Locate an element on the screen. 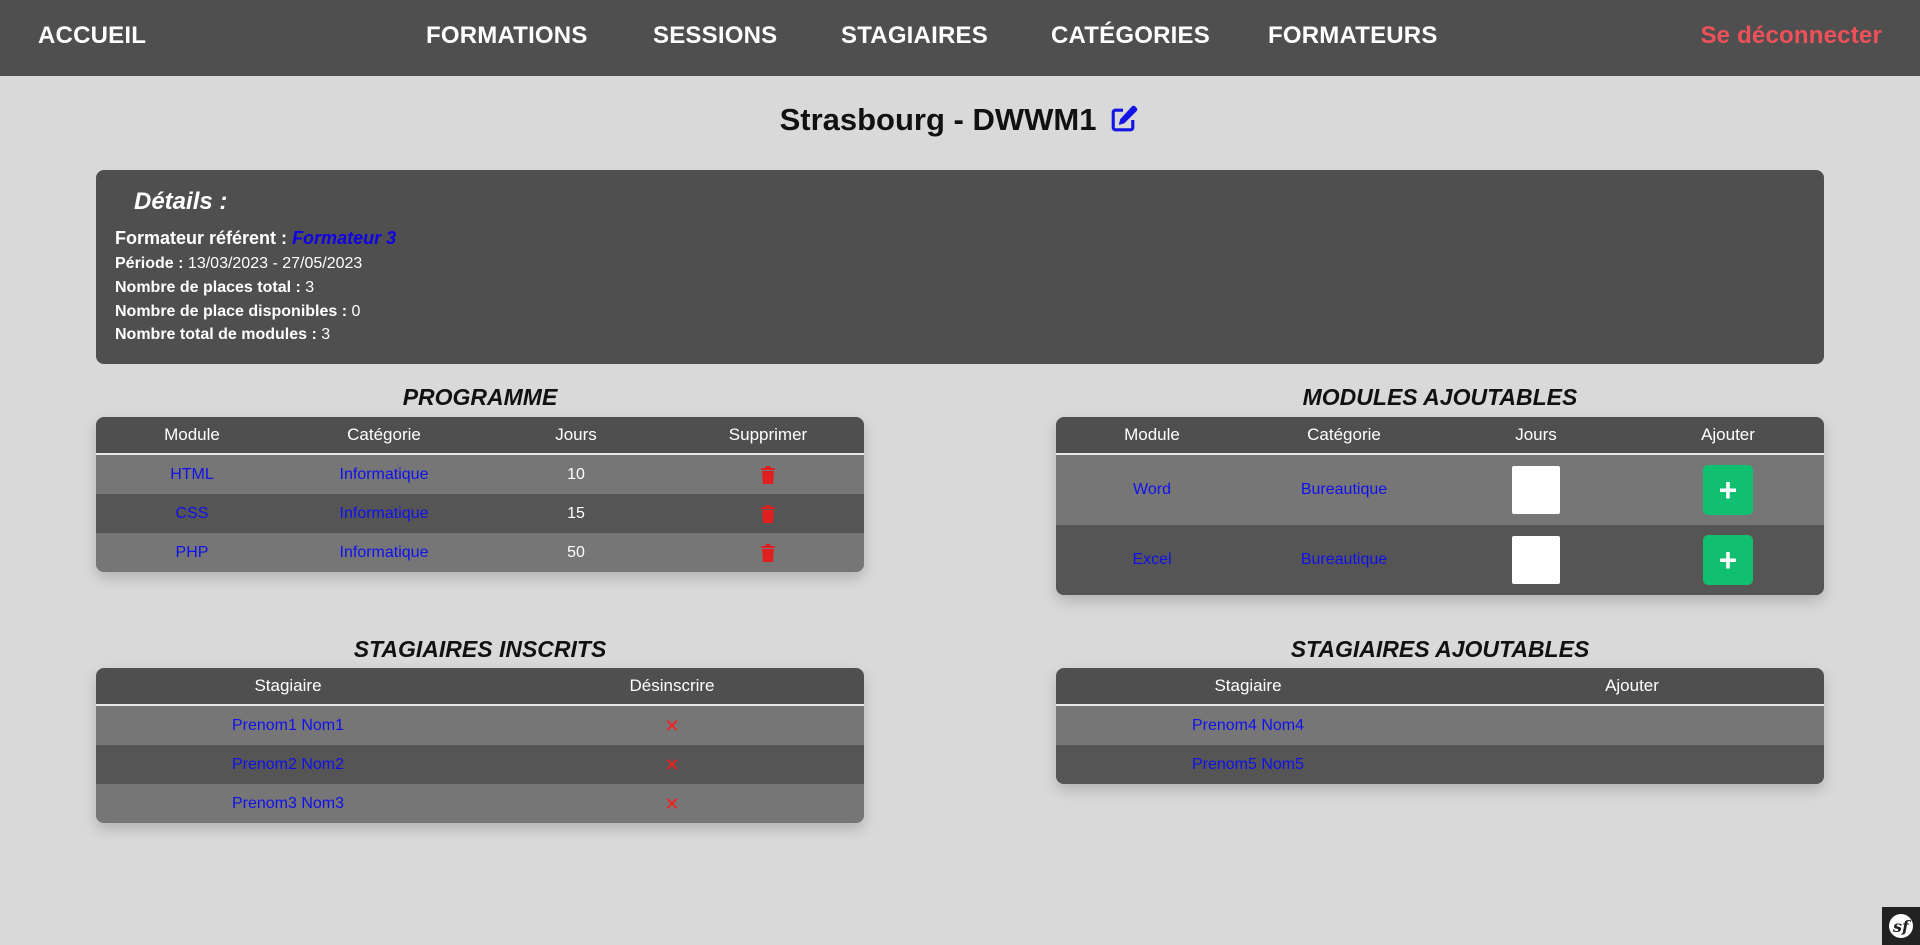 This screenshot has height=945, width=1920. module-link: PHP is located at coordinates (192, 553).